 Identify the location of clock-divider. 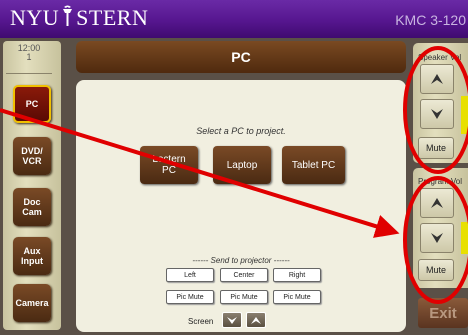
(29, 73).